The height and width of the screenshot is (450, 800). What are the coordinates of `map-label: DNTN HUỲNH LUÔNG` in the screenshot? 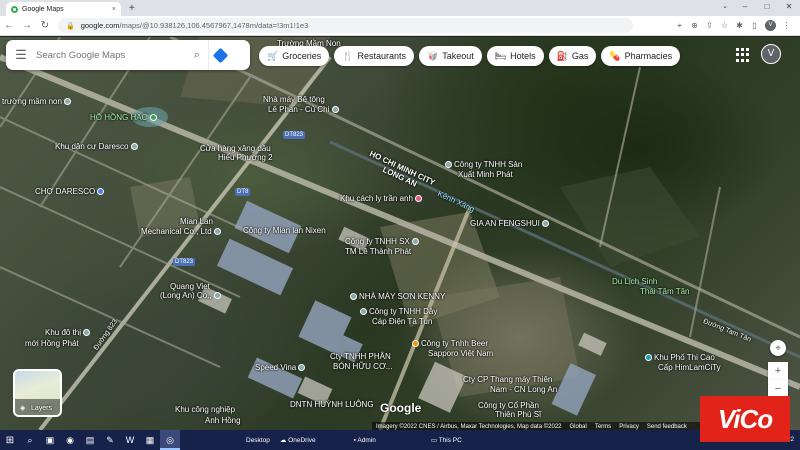 It's located at (332, 404).